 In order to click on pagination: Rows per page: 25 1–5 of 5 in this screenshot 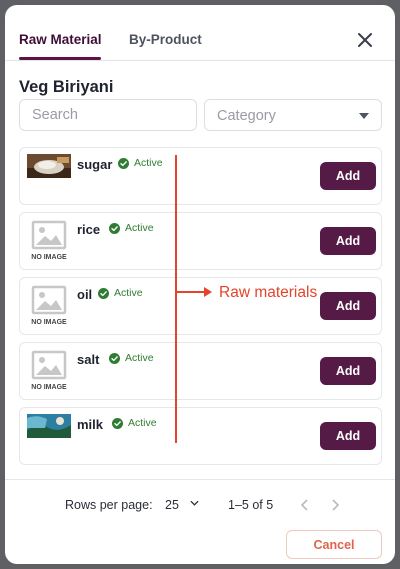, I will do `click(200, 505)`.